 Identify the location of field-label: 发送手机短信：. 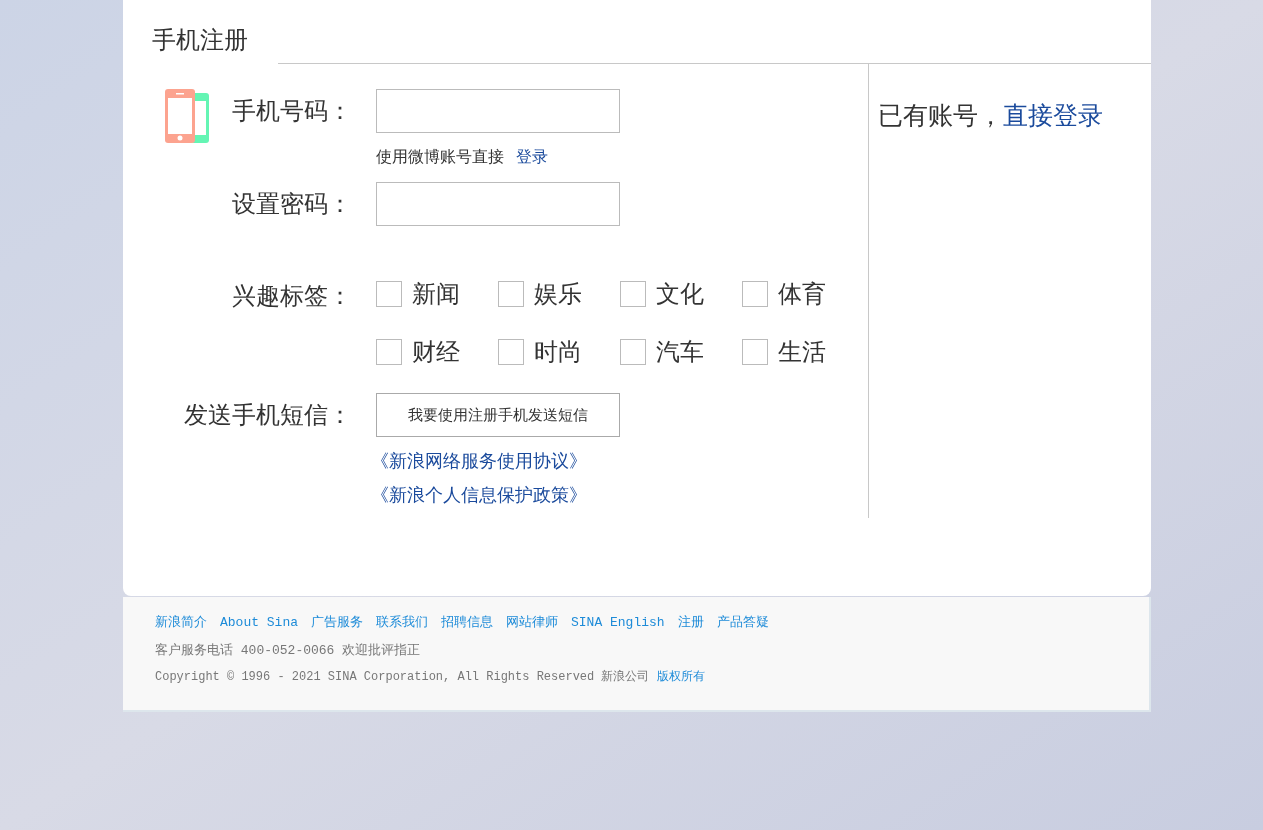
(268, 415).